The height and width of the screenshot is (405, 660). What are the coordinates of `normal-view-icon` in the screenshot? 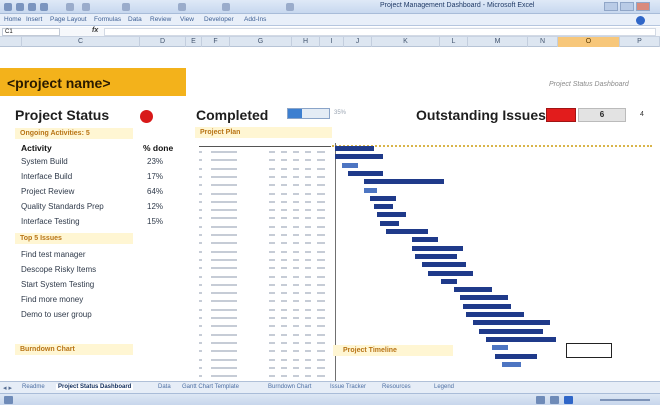 It's located at (540, 400).